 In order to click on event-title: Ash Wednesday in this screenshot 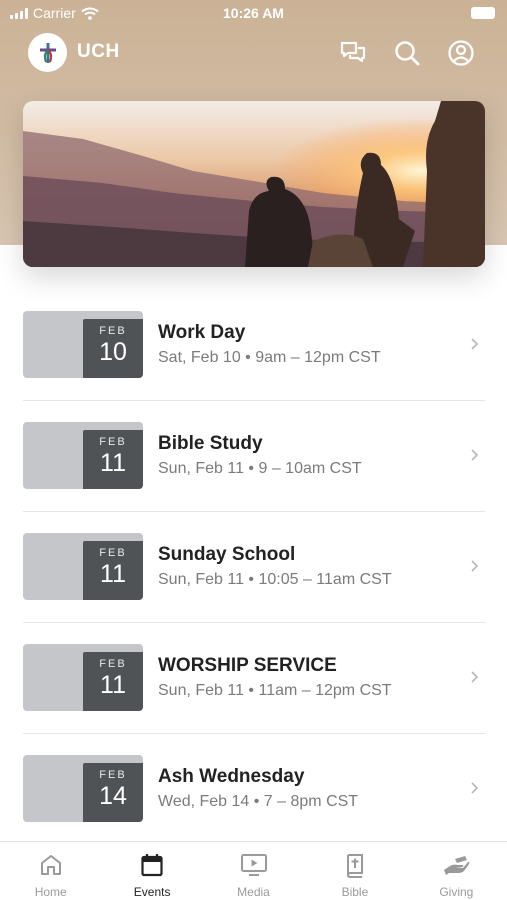, I will do `click(231, 776)`.